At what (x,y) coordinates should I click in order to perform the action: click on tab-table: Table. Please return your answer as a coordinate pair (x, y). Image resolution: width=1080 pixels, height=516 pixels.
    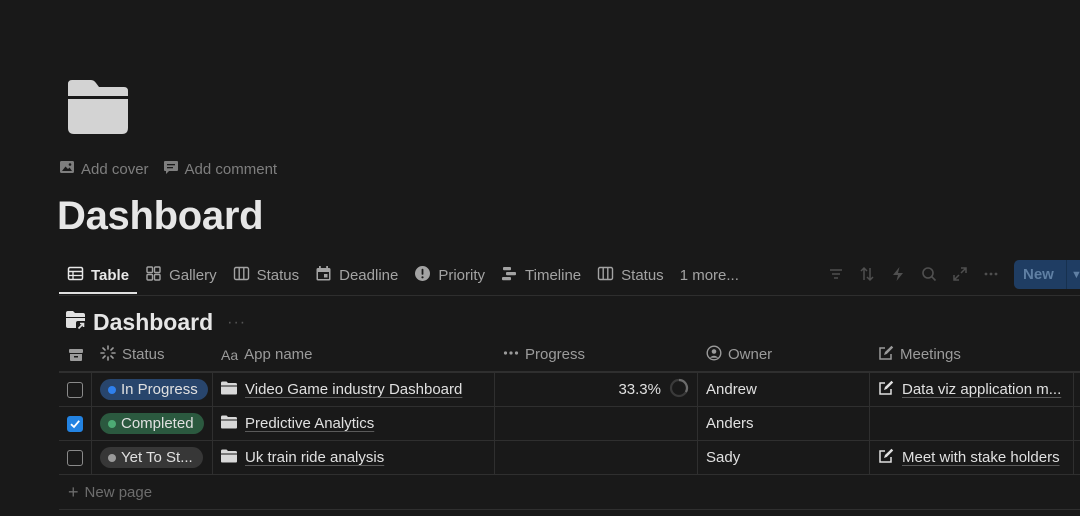
    Looking at the image, I should click on (98, 276).